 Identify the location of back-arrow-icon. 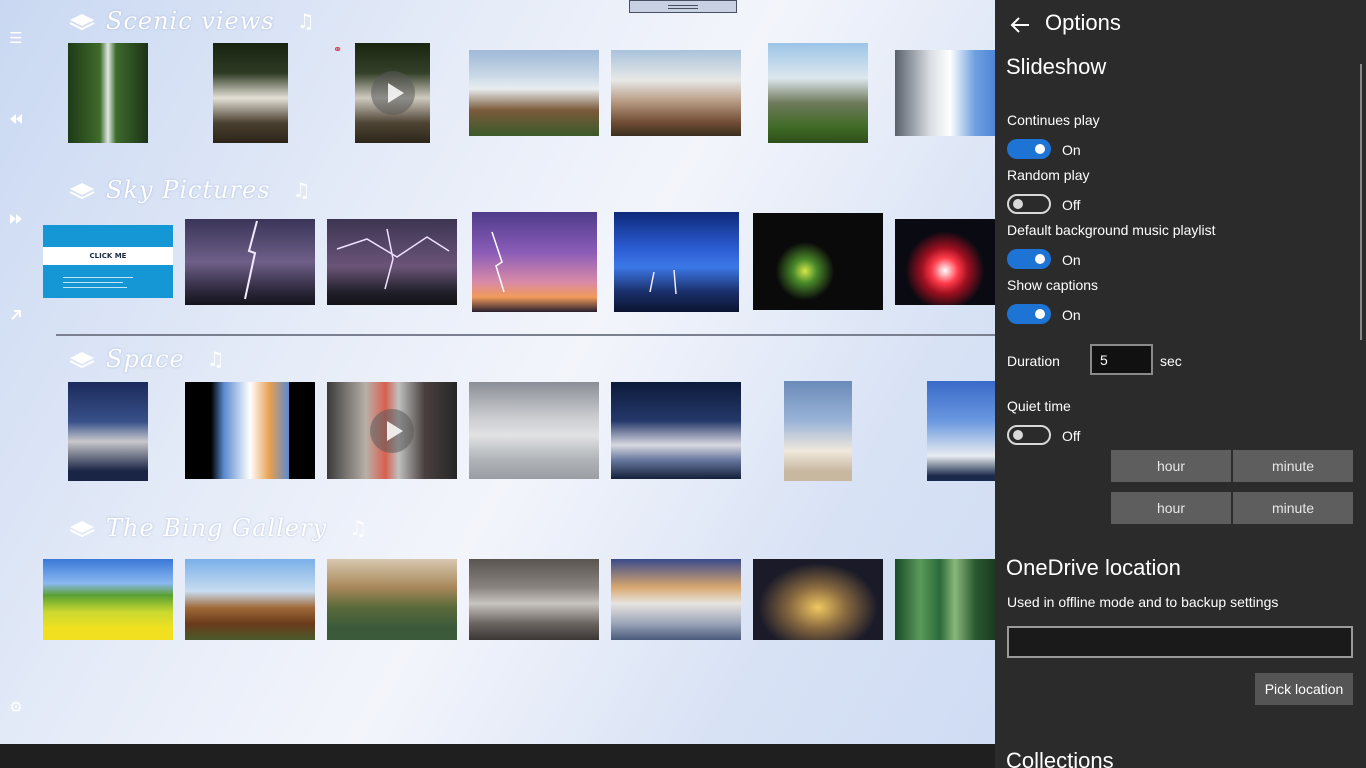
(1020, 25).